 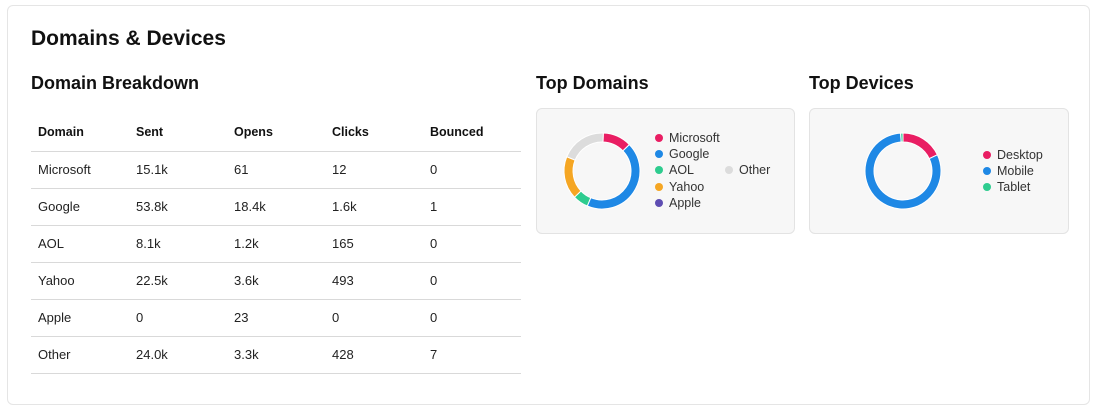 I want to click on table-cell: Apple, so click(x=80, y=318).